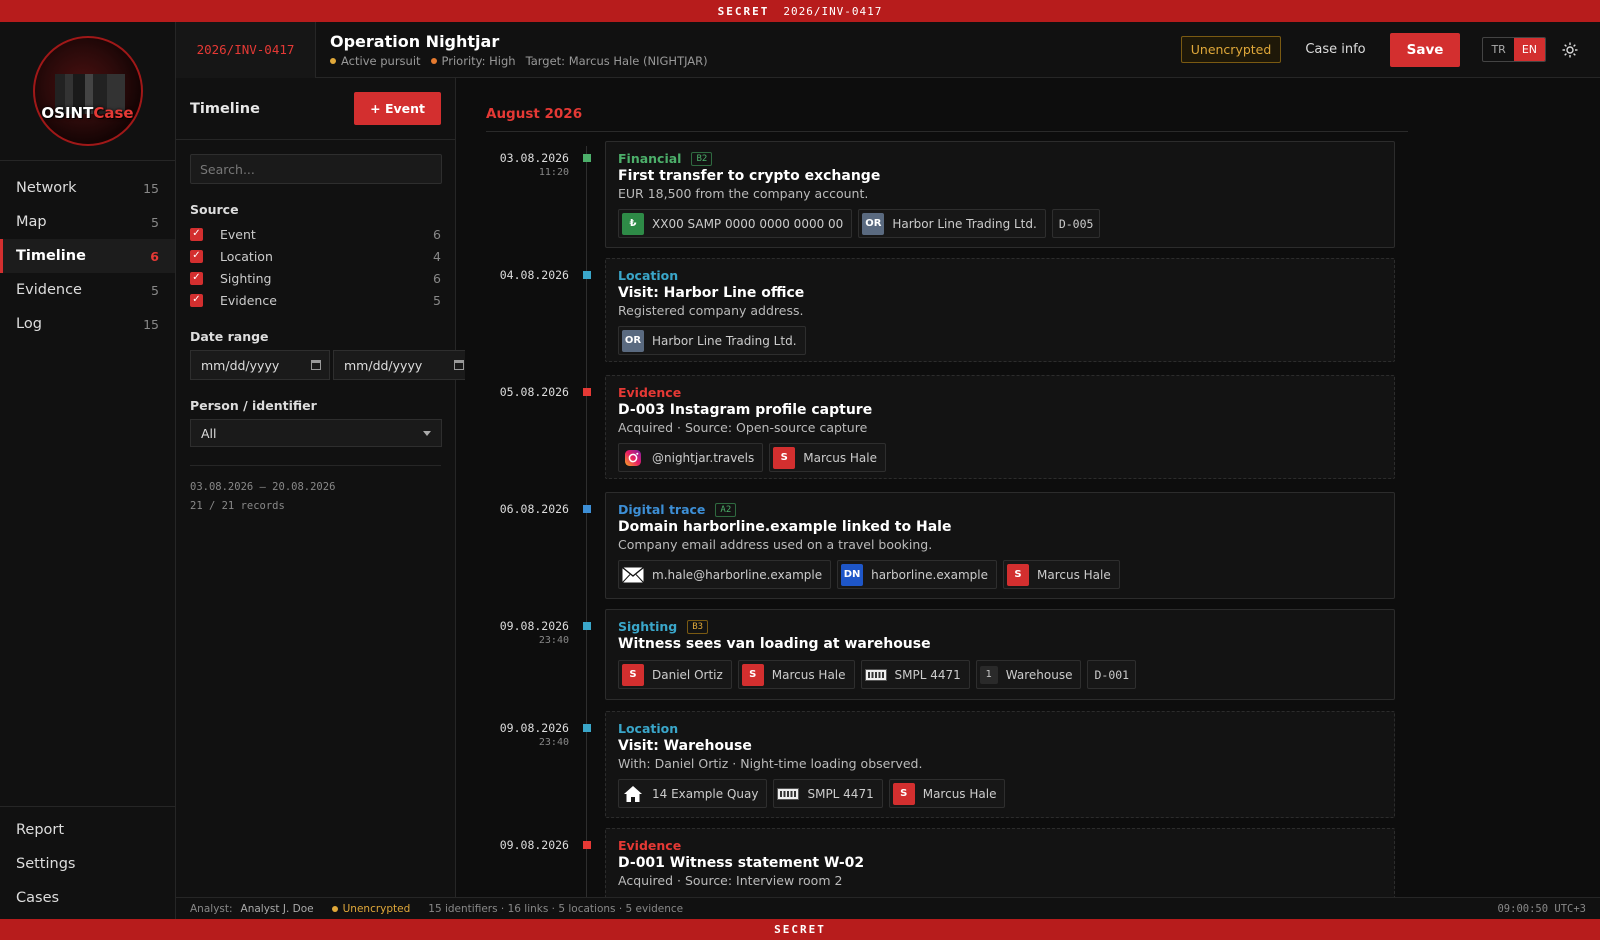 This screenshot has height=940, width=1600. Describe the element at coordinates (586, 521) in the screenshot. I see `timeline-axis` at that location.